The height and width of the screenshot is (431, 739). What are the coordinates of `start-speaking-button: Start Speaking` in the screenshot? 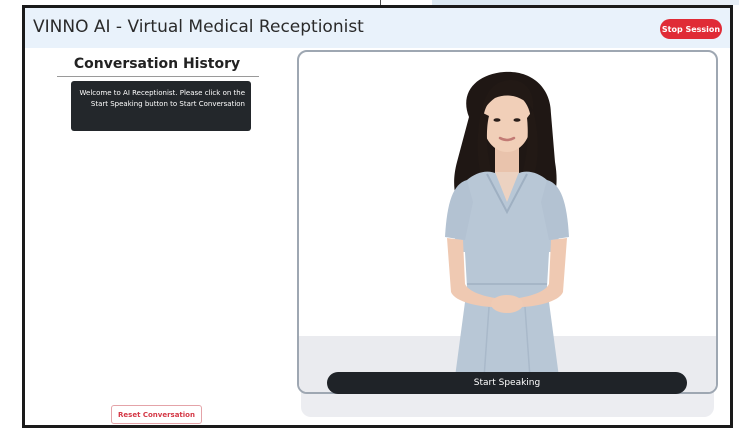 It's located at (507, 383).